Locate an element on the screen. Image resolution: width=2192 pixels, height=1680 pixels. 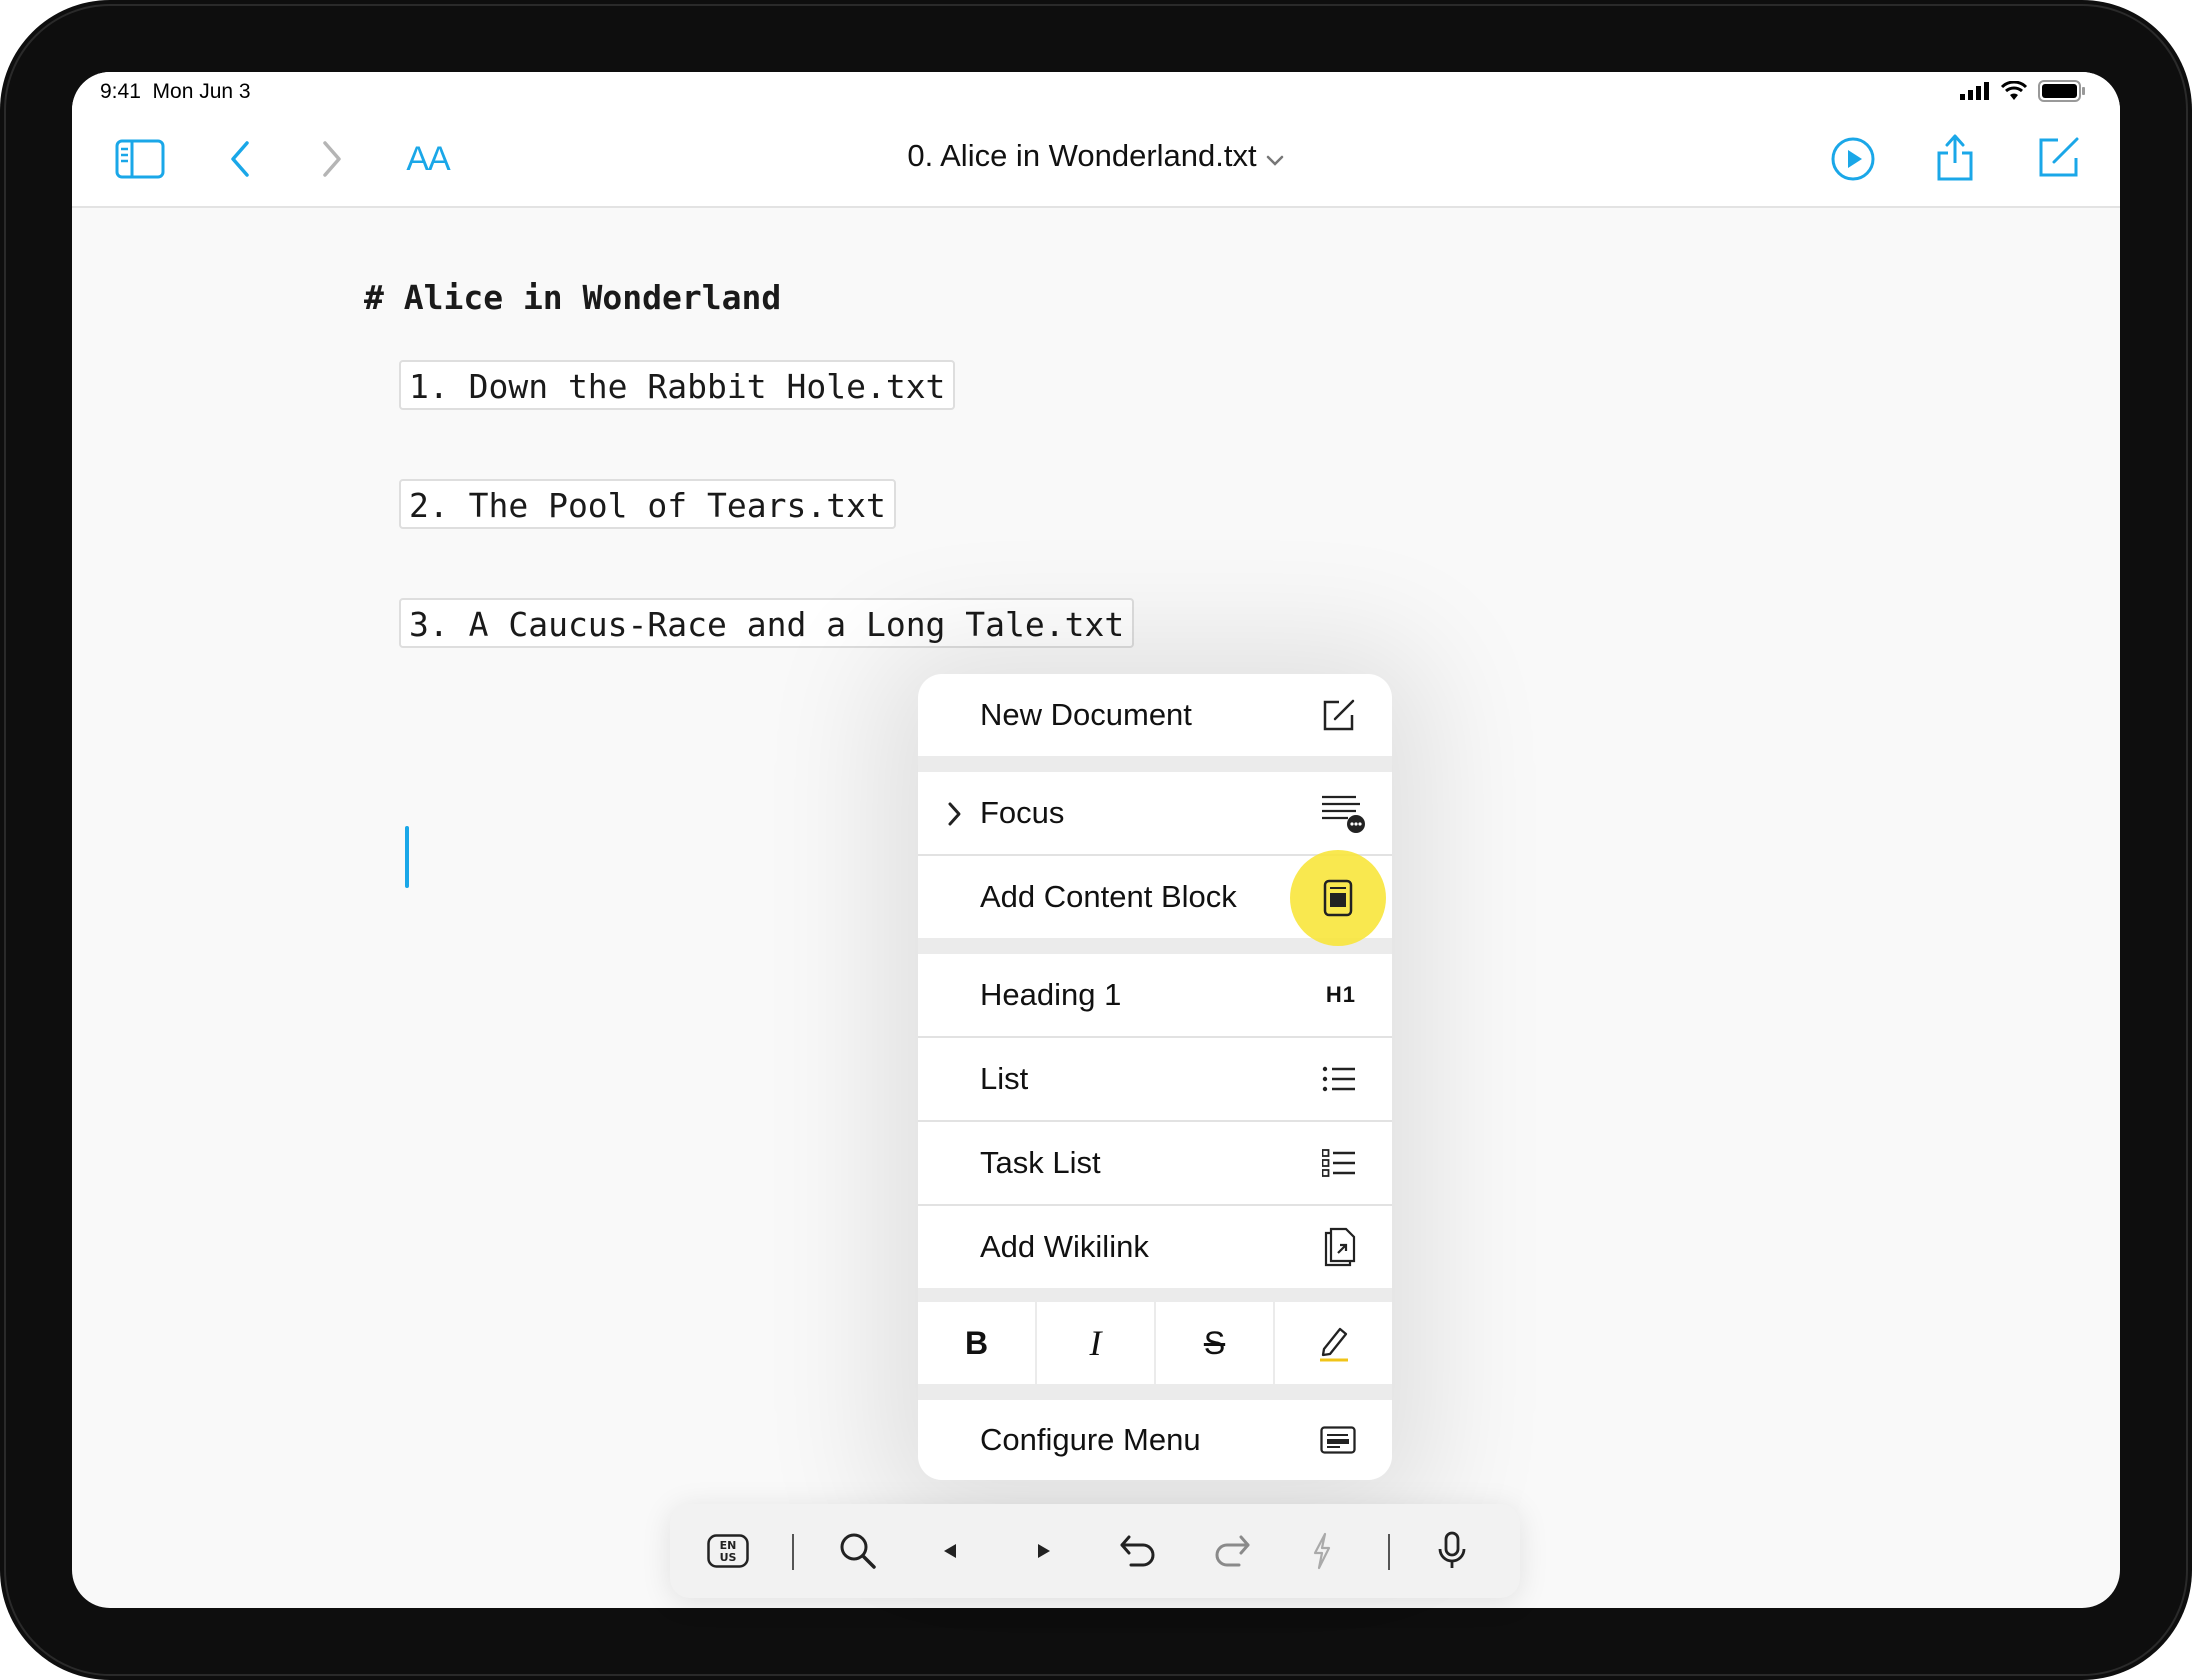
menu-item-focus: Focus is located at coordinates (1155, 813).